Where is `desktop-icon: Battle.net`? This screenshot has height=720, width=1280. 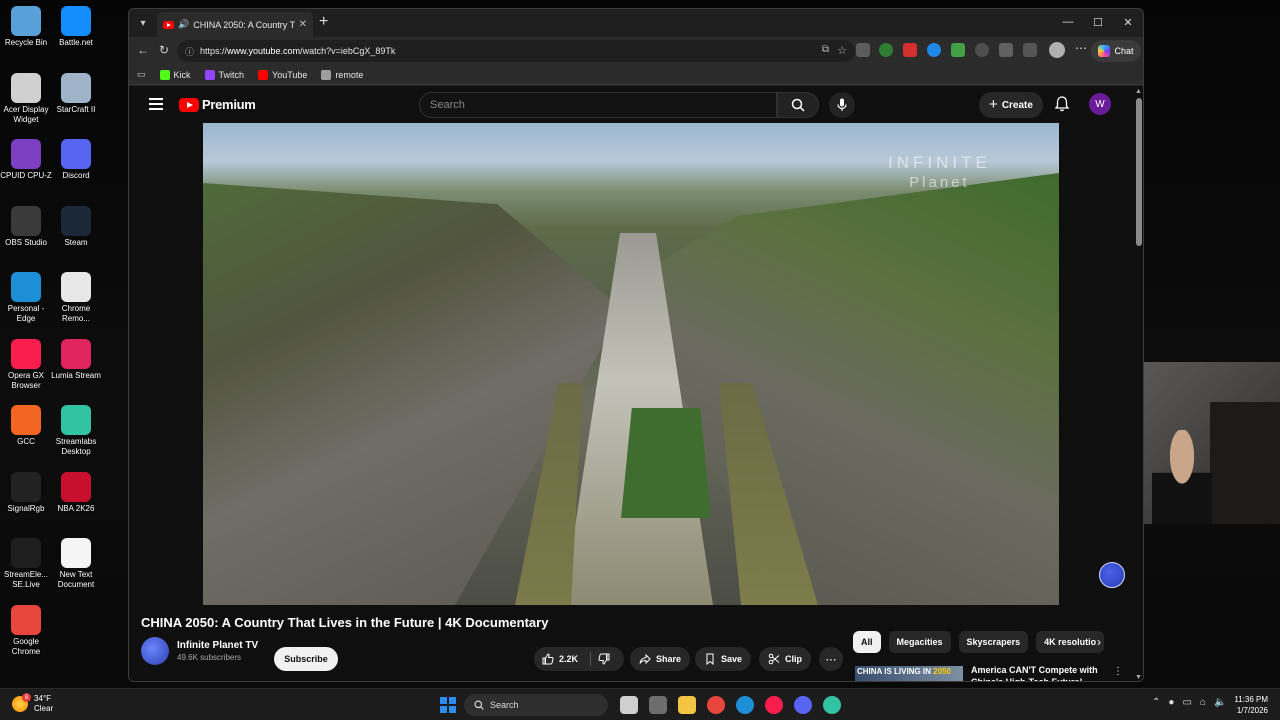 desktop-icon: Battle.net is located at coordinates (76, 27).